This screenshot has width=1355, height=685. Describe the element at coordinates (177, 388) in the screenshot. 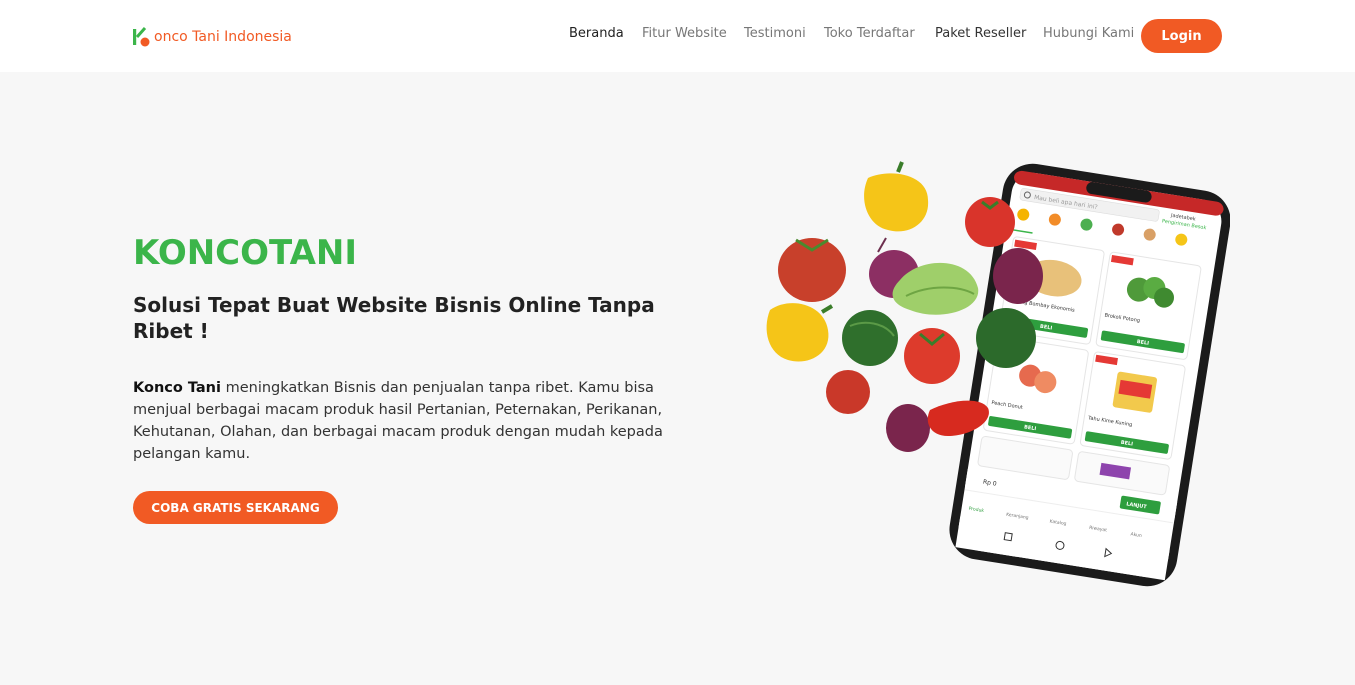

I see `hero-description-brand: Konco Tani` at that location.